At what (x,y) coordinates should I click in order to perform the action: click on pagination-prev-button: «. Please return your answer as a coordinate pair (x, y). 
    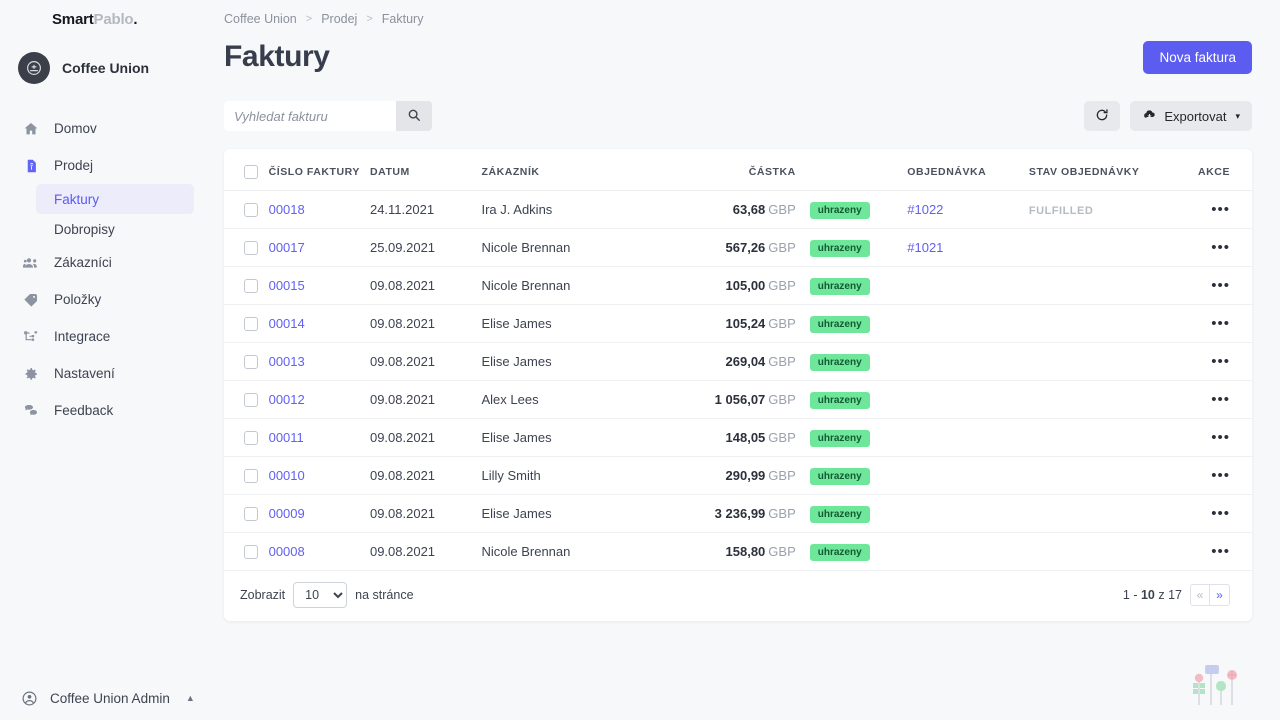
    Looking at the image, I should click on (1200, 595).